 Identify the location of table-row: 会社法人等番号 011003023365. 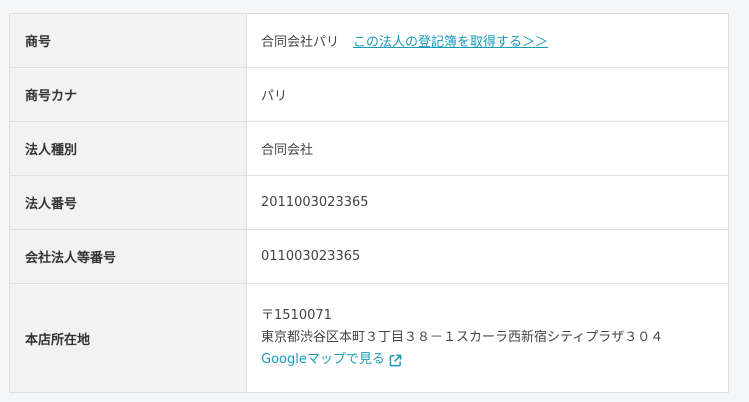
(369, 256).